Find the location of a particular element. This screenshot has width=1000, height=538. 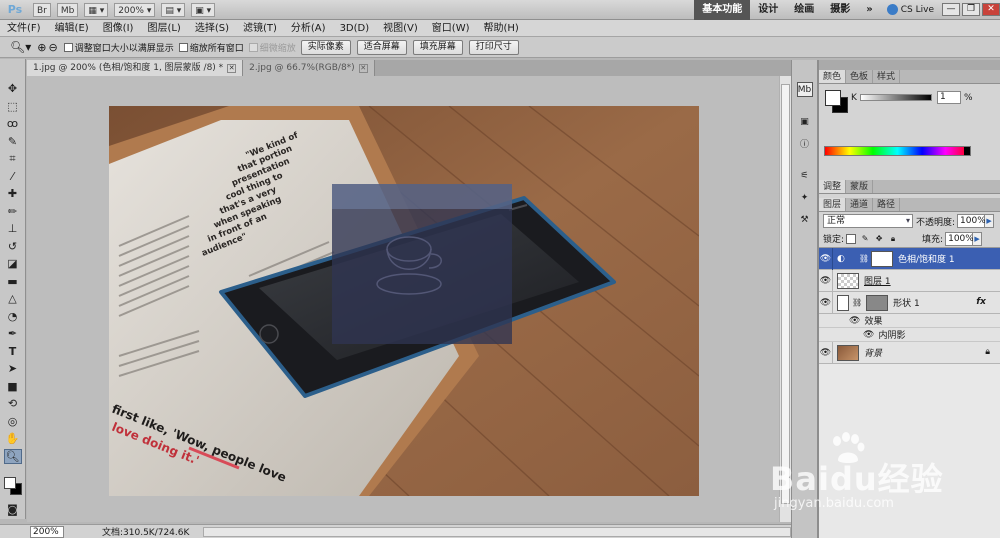

quick-mask-icon: ◙ is located at coordinates (13, 509).